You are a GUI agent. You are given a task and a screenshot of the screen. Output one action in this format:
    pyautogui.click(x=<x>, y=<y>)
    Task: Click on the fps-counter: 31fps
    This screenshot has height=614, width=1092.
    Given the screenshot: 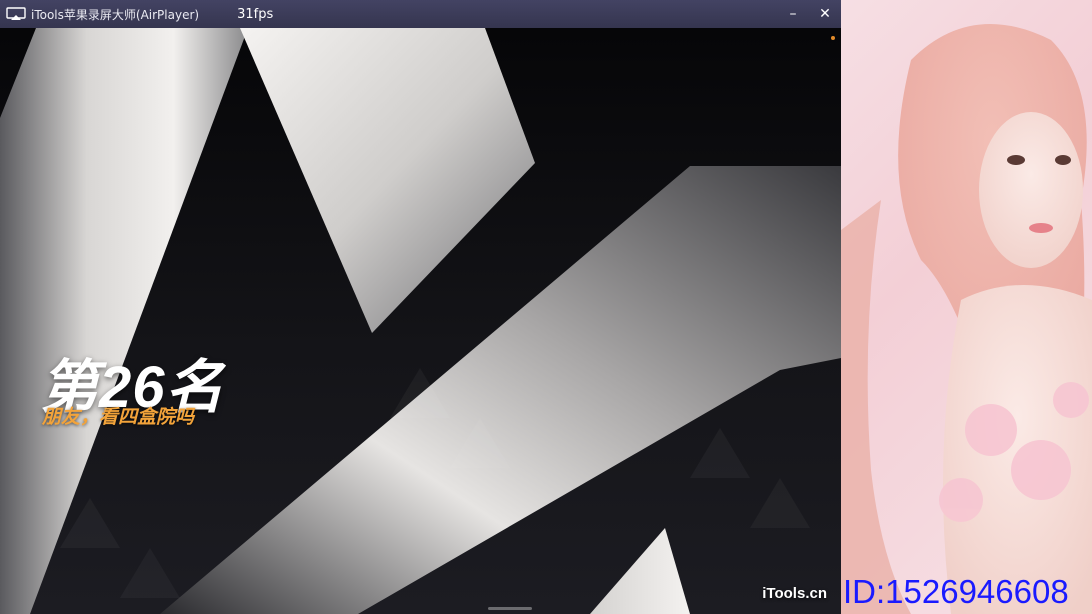 What is the action you would take?
    pyautogui.click(x=255, y=14)
    